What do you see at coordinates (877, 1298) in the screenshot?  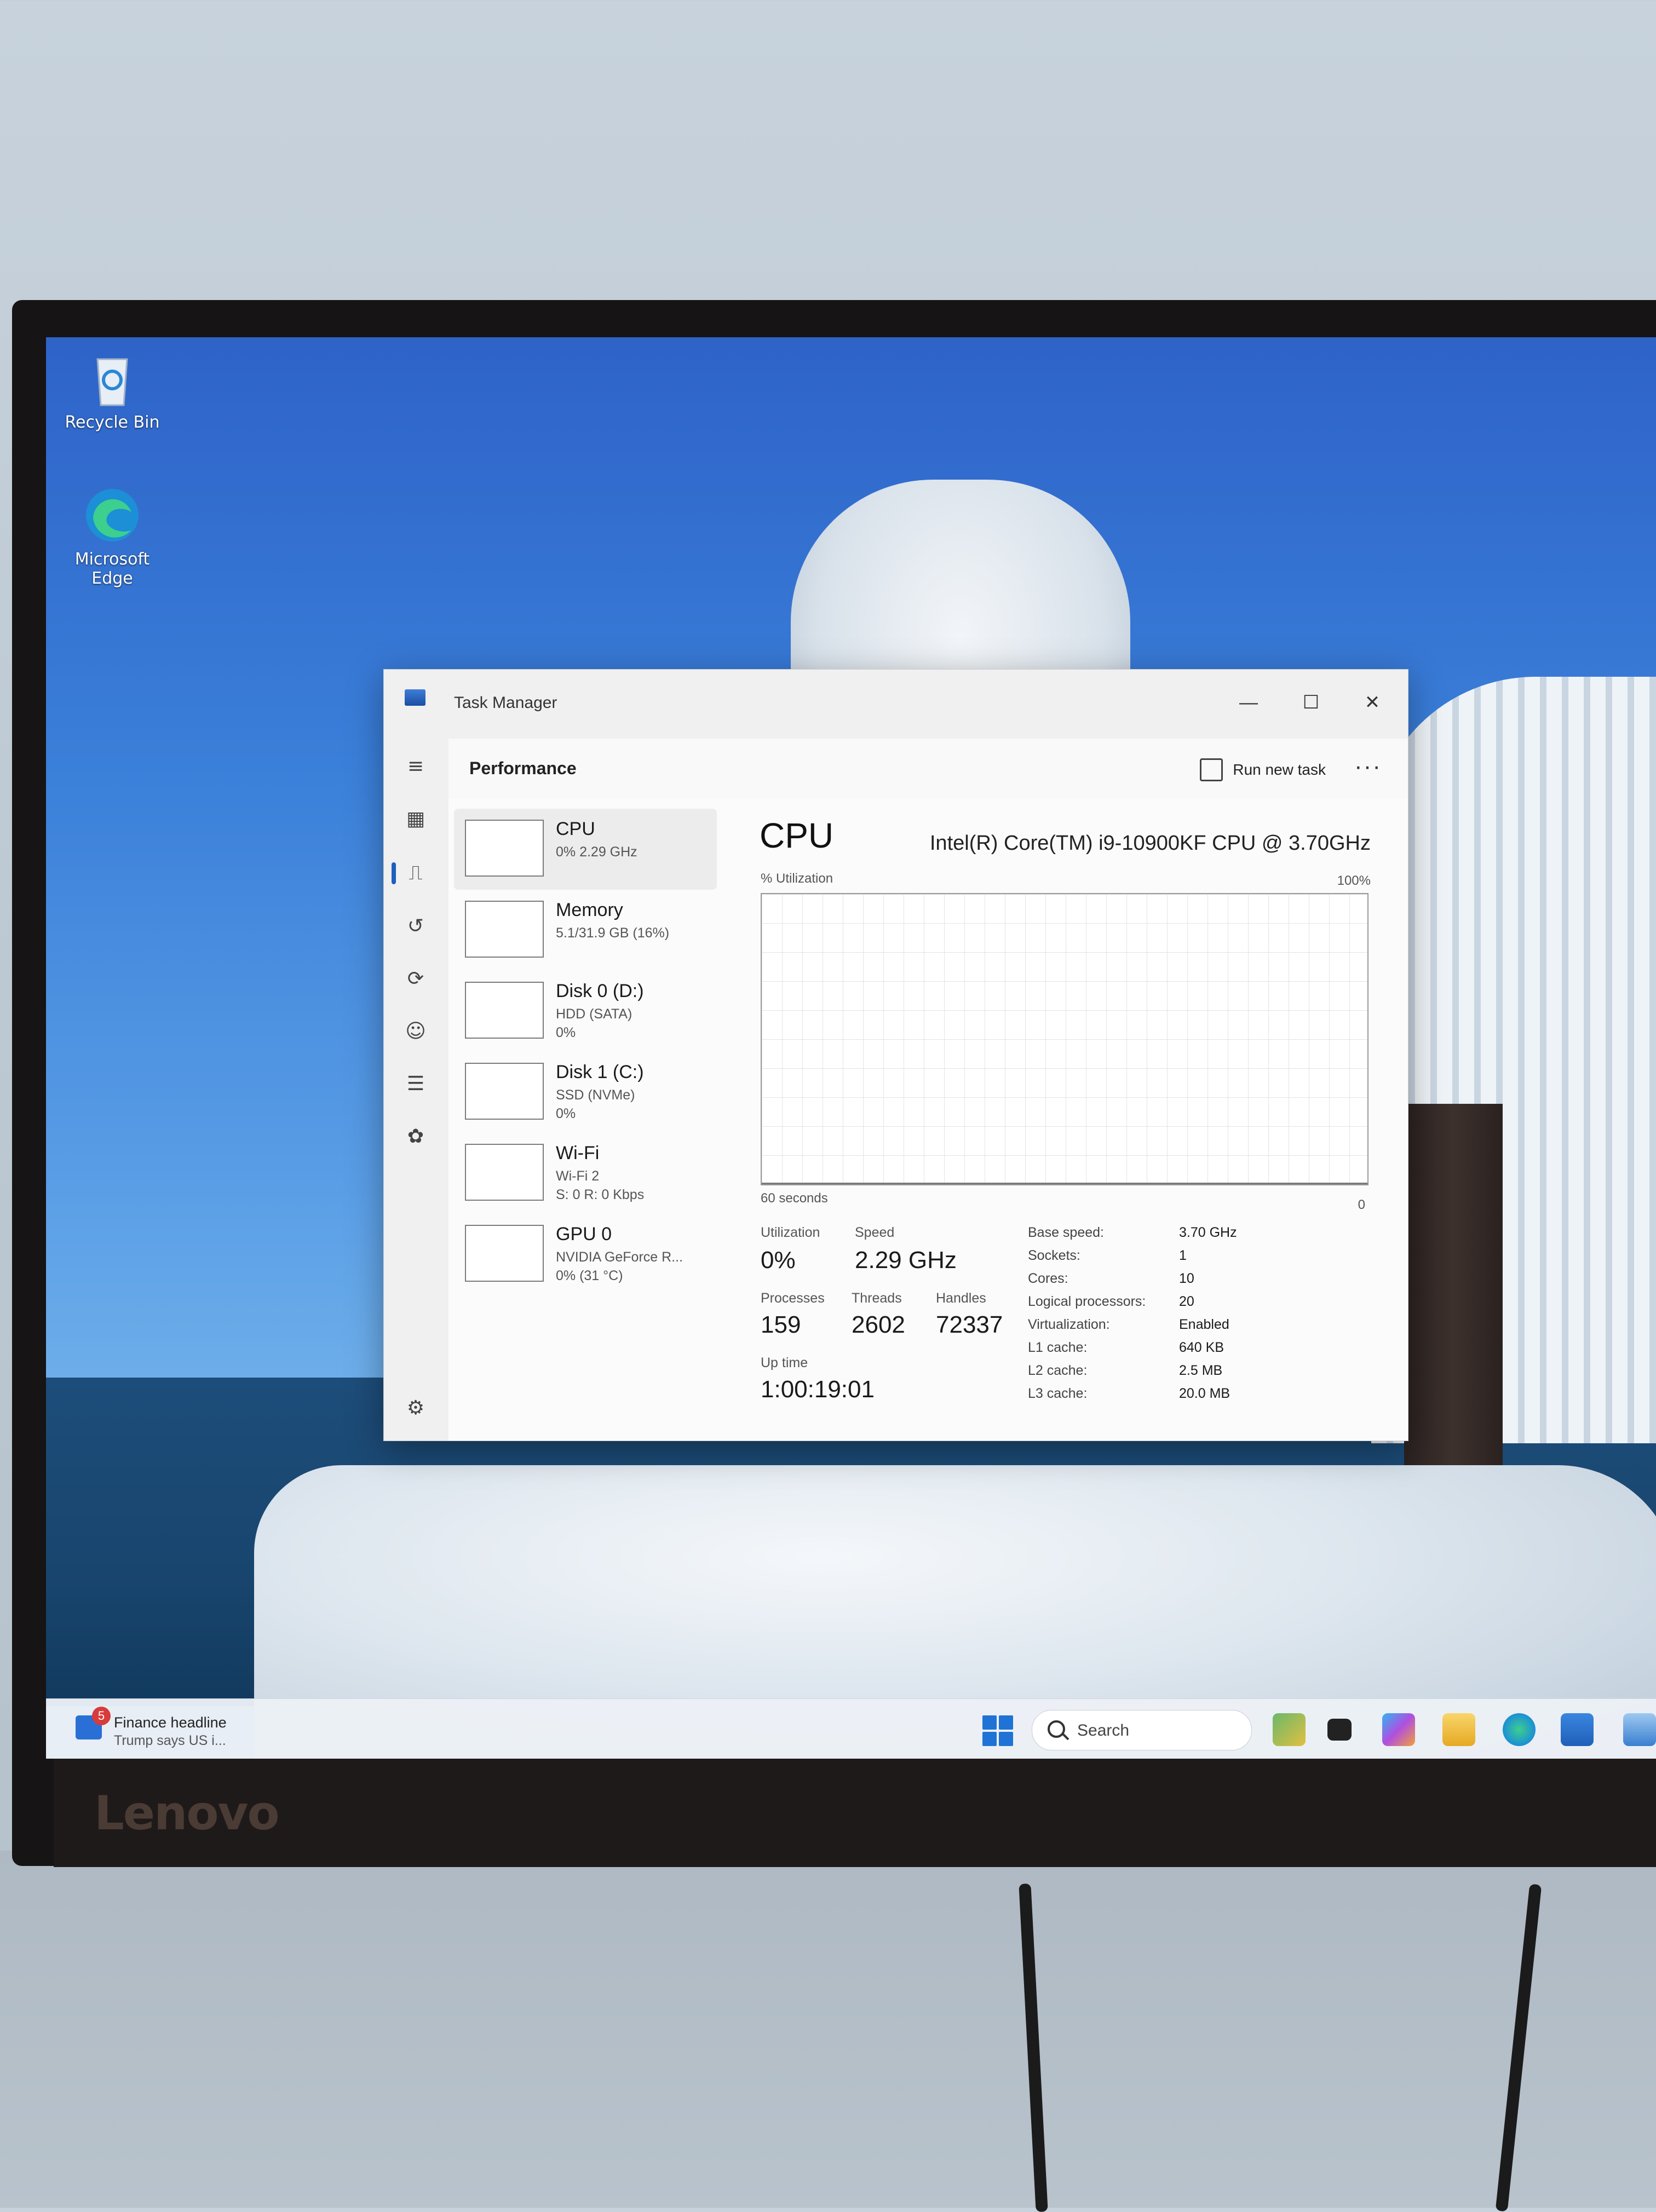 I see `threads-label: Threads` at bounding box center [877, 1298].